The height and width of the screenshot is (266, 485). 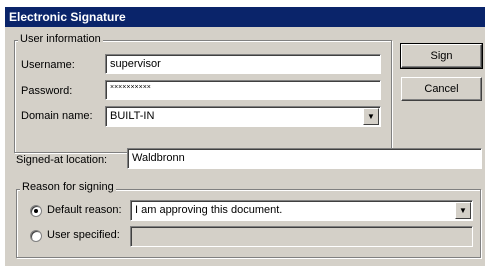 I want to click on reason-for-signing-legend: Reason for signing, so click(x=68, y=187).